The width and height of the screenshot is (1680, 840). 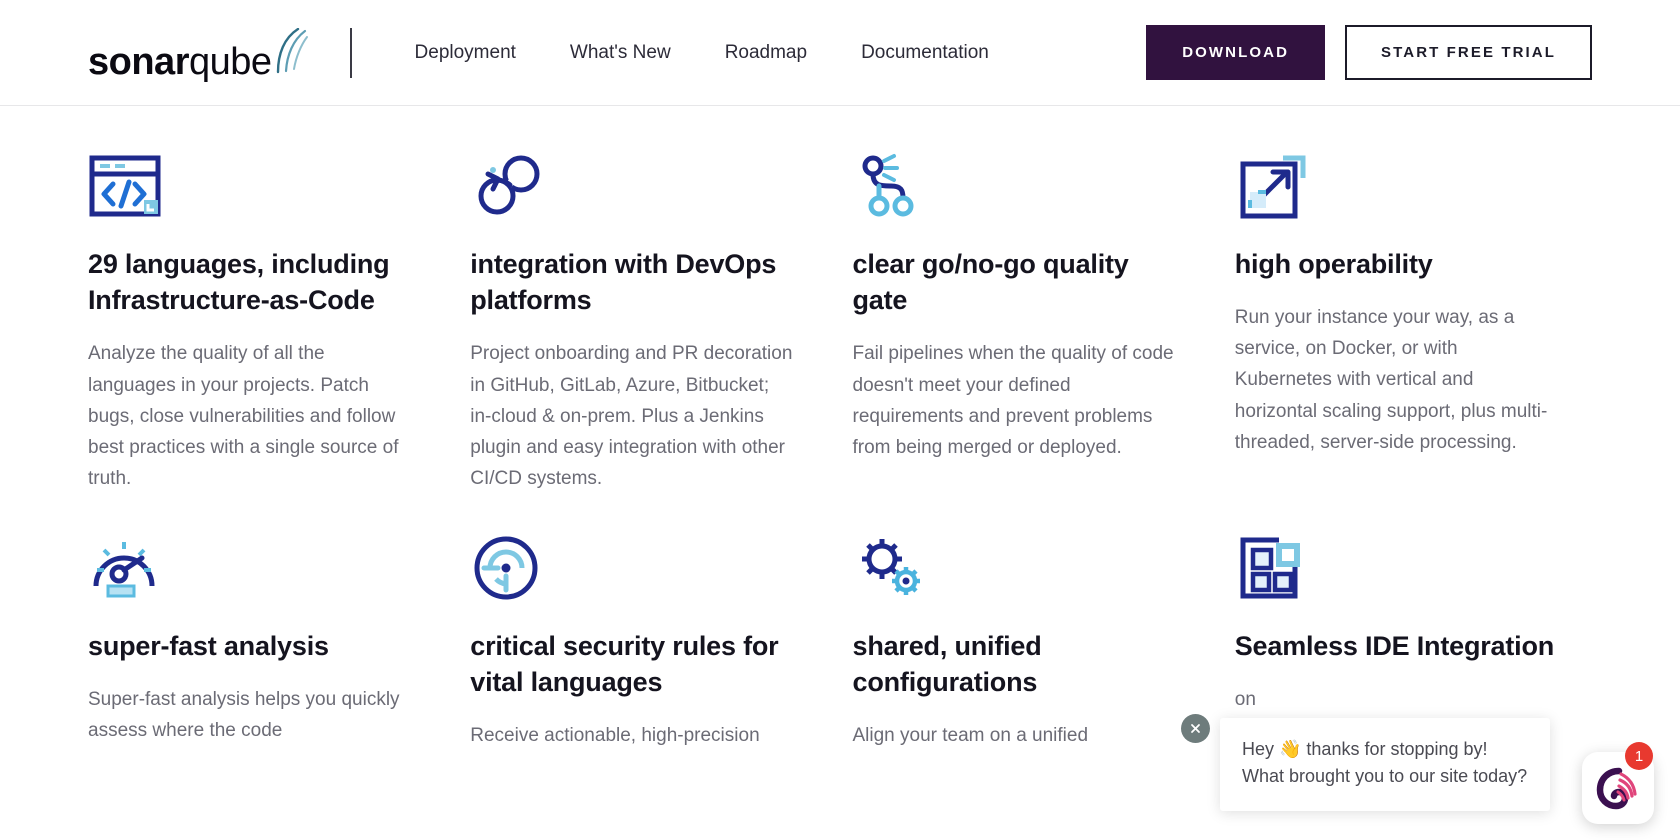 I want to click on pipeline-branch-icon, so click(x=1014, y=194).